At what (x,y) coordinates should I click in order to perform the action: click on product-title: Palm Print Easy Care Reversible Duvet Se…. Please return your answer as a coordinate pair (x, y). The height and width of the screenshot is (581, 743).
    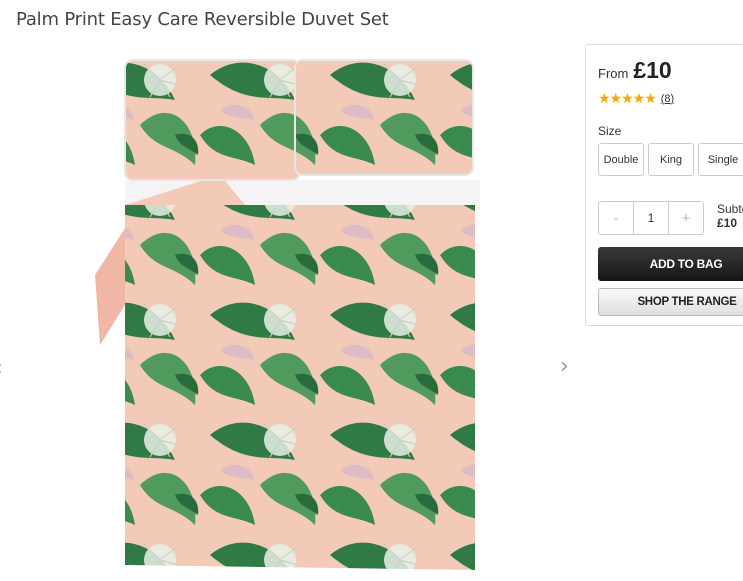
    Looking at the image, I should click on (202, 19).